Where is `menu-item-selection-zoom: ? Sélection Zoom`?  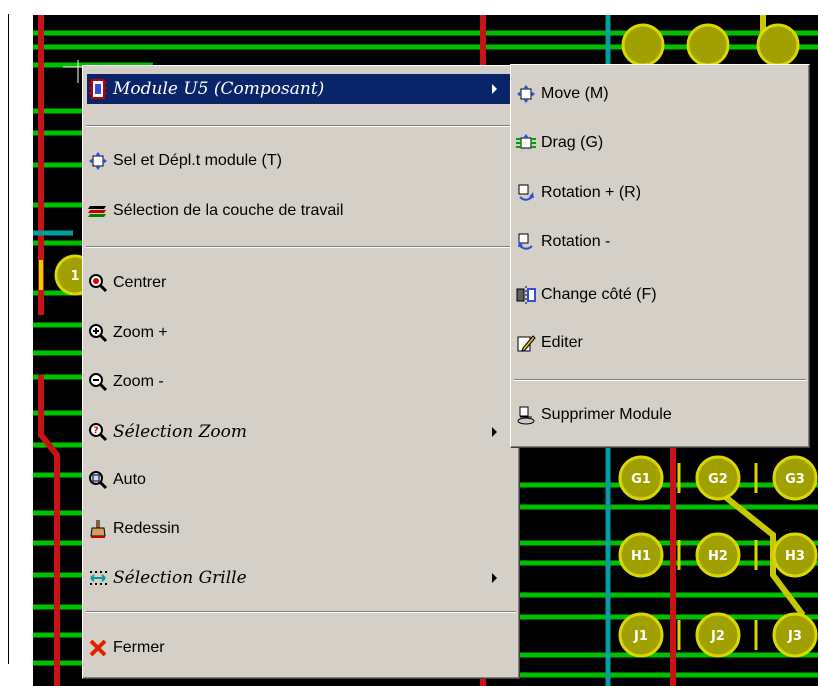 menu-item-selection-zoom: ? Sélection Zoom is located at coordinates (299, 432).